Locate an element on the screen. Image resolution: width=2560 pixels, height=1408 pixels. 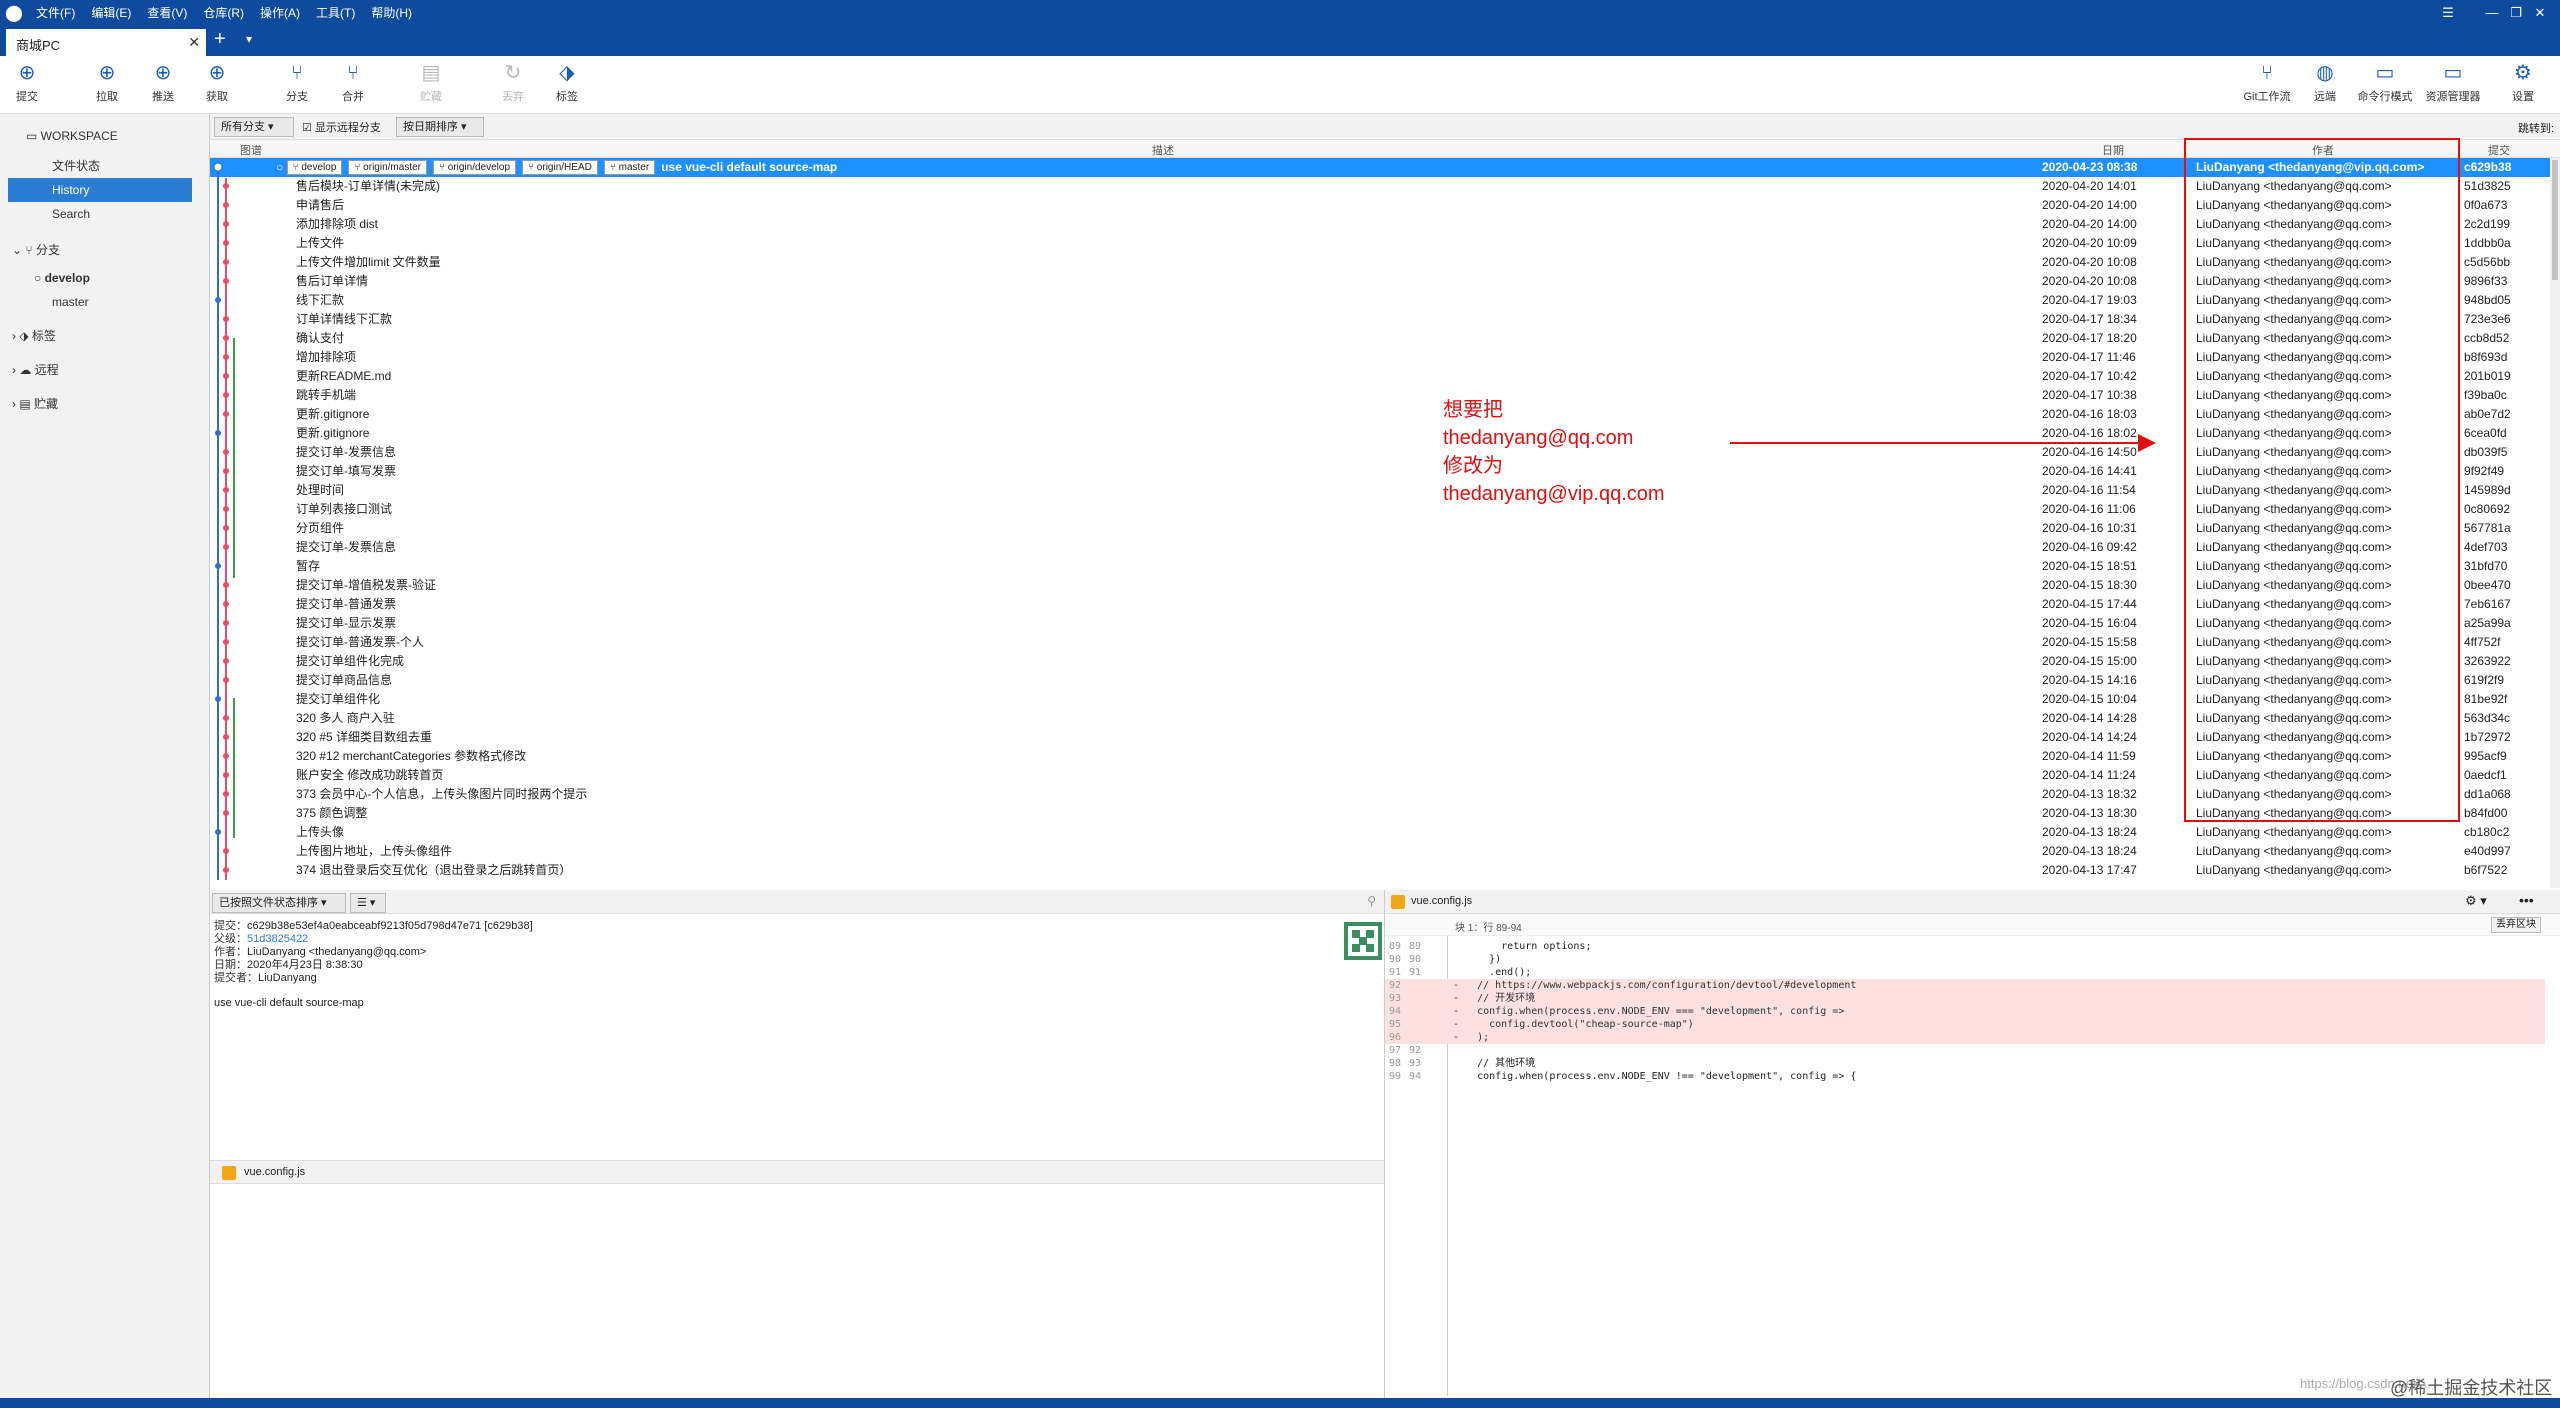
branches-header: ⌄ ⑂ 分支 is located at coordinates (105, 250).